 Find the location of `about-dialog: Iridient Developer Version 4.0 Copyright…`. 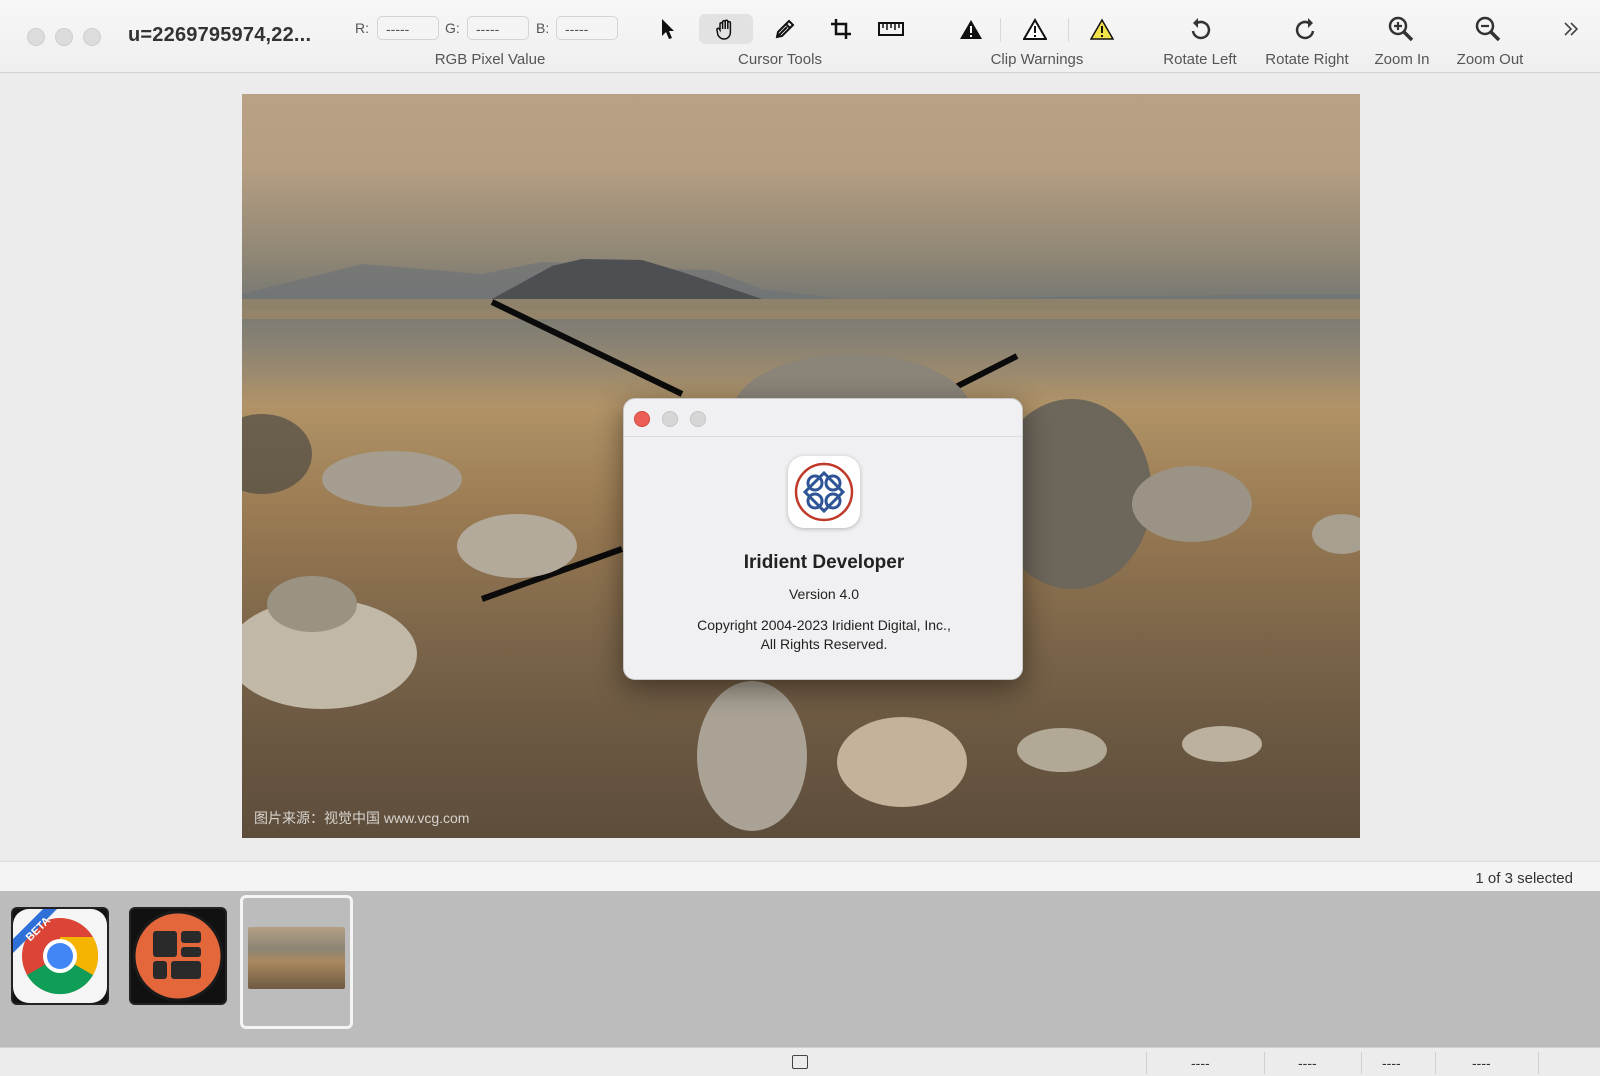

about-dialog: Iridient Developer Version 4.0 Copyright… is located at coordinates (823, 539).